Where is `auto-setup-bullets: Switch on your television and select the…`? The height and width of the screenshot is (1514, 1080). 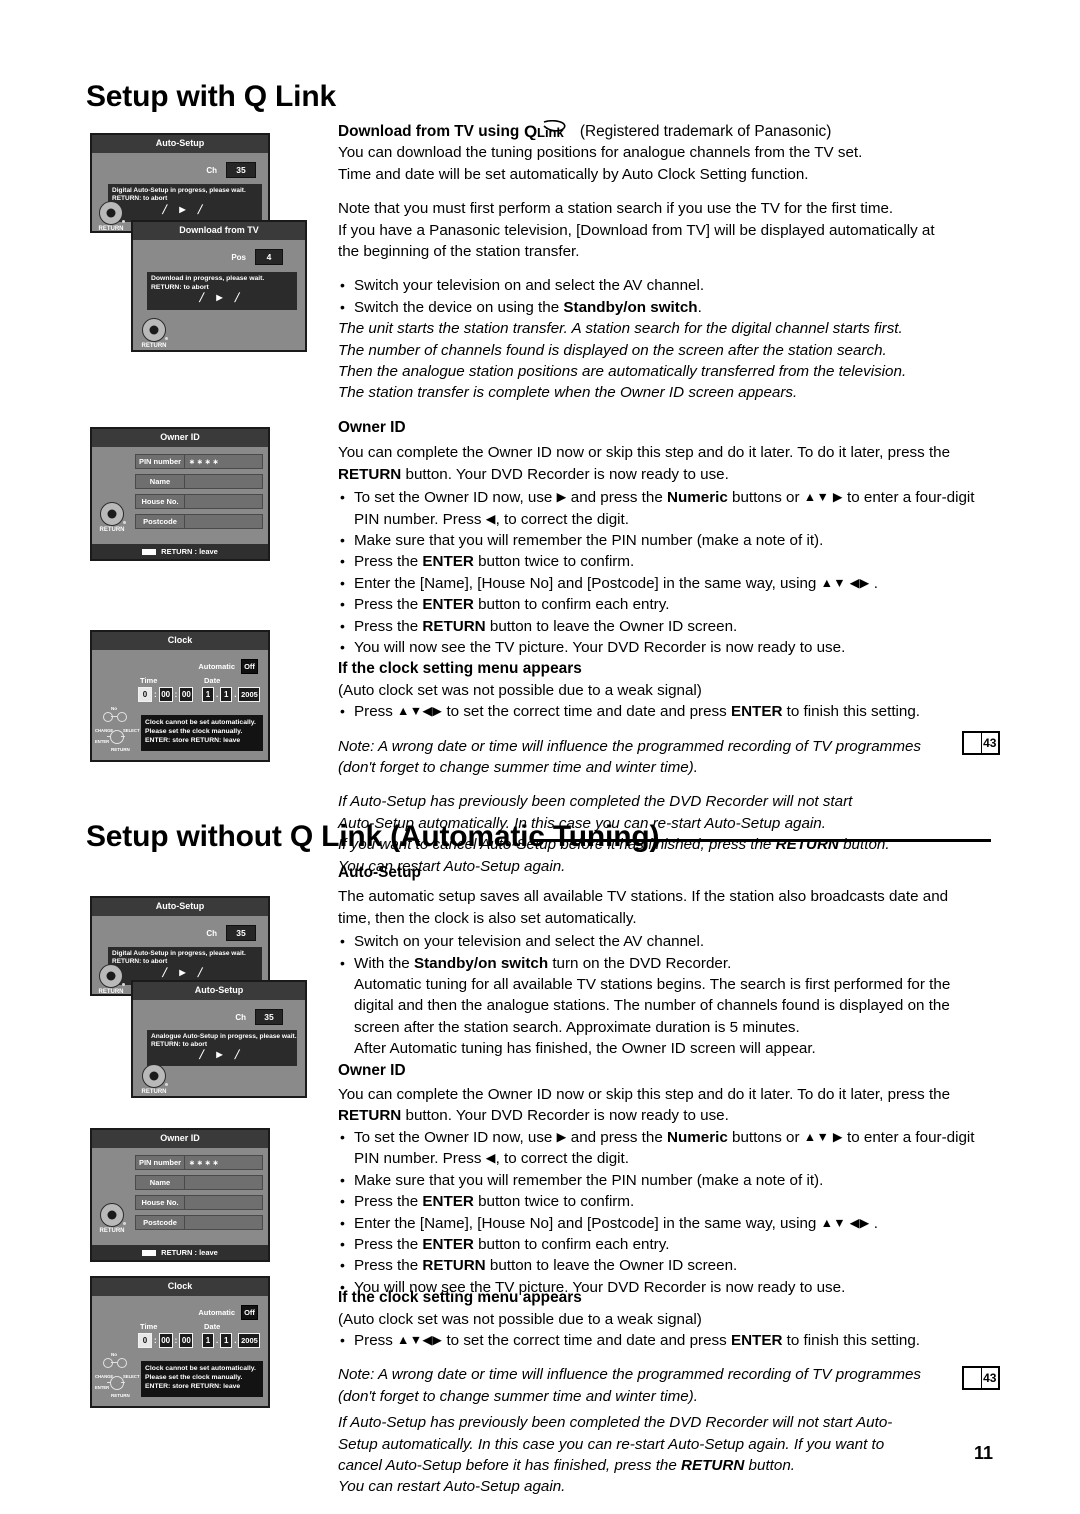 auto-setup-bullets: Switch on your television and select the… is located at coordinates (669, 995).